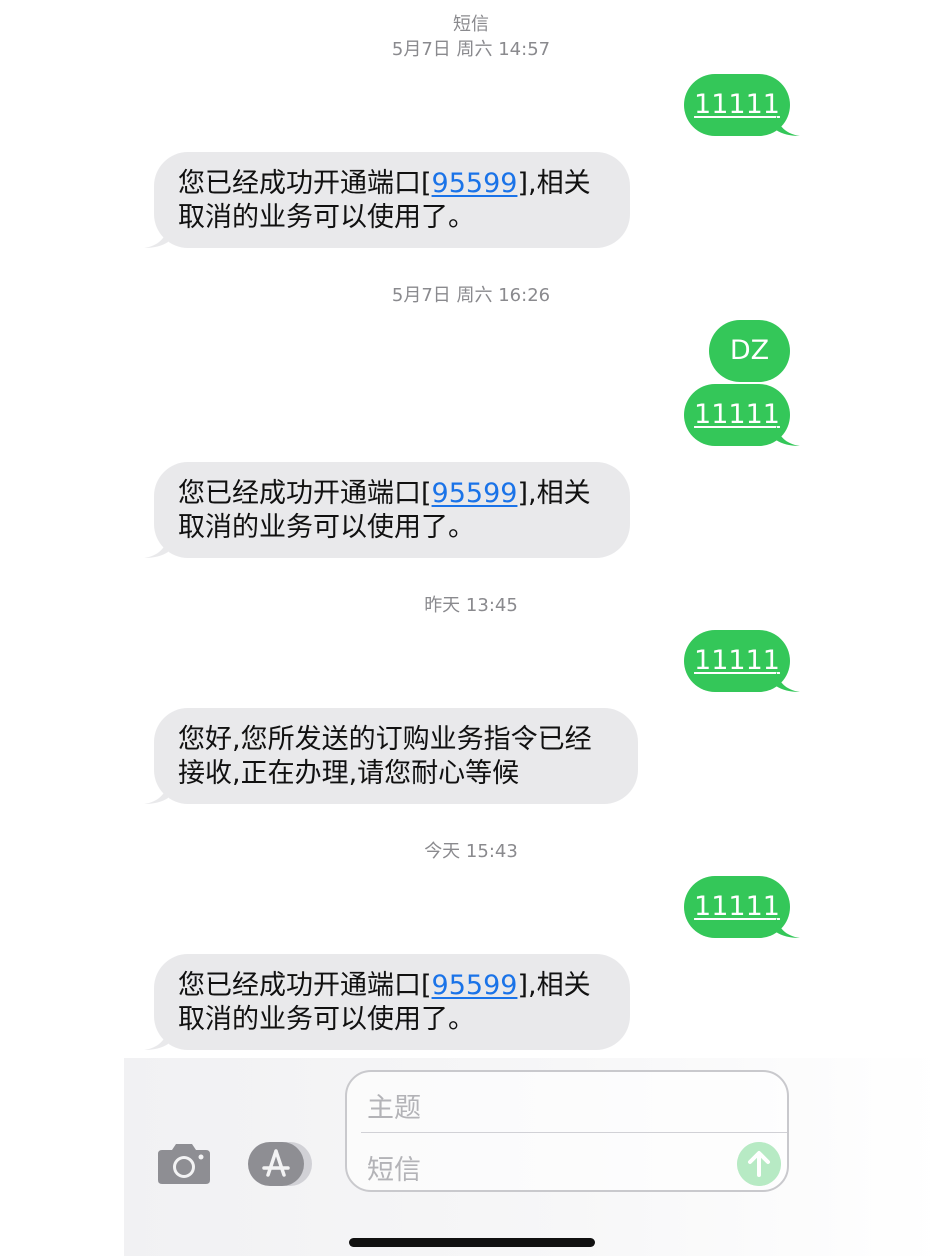 The image size is (942, 1256). What do you see at coordinates (349, 773) in the screenshot?
I see `message-line: 接收,正在办理,请您耐心等候` at bounding box center [349, 773].